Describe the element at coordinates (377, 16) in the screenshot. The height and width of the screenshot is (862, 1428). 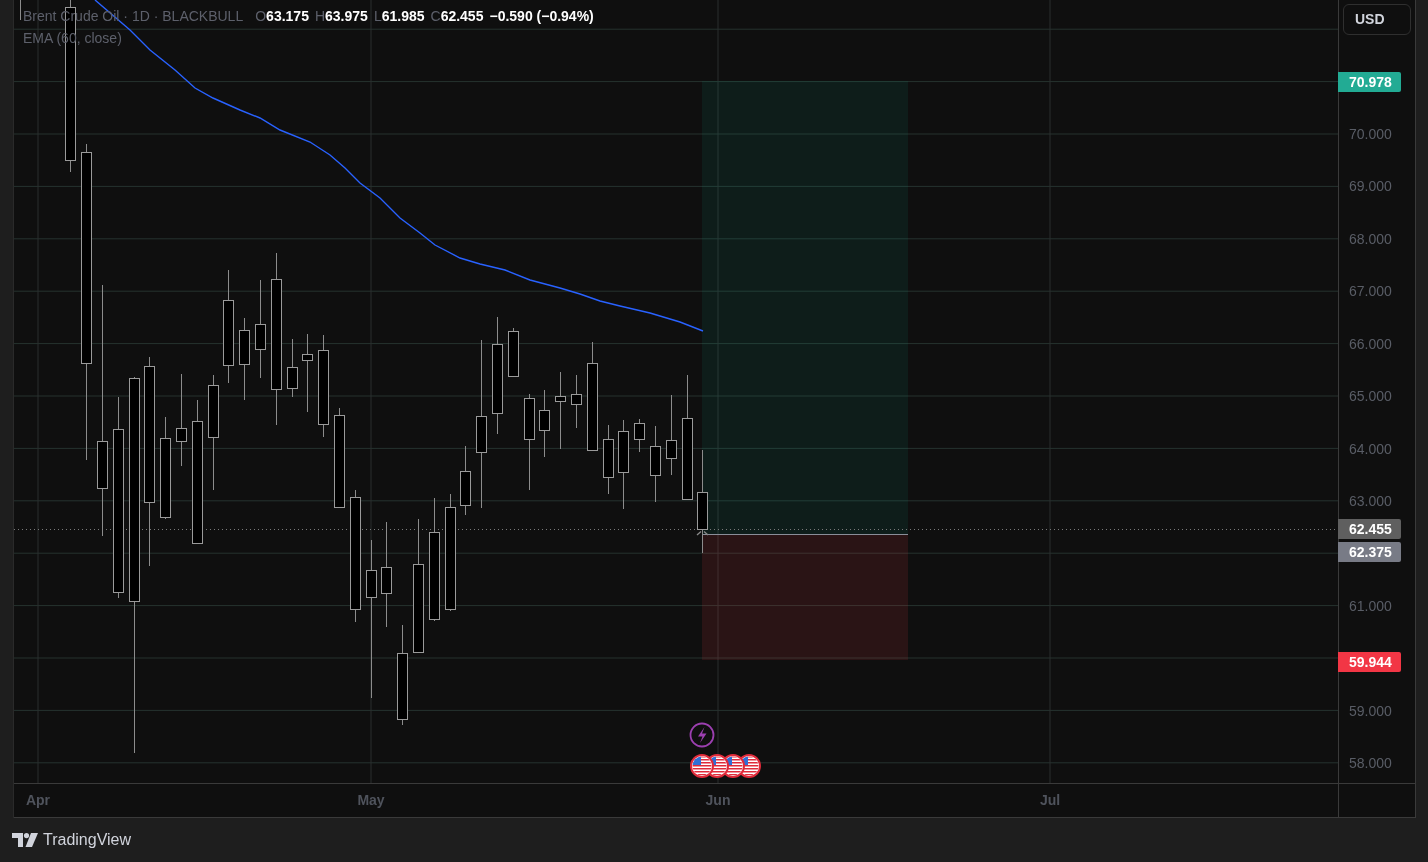
I see `ohlc-label: L` at that location.